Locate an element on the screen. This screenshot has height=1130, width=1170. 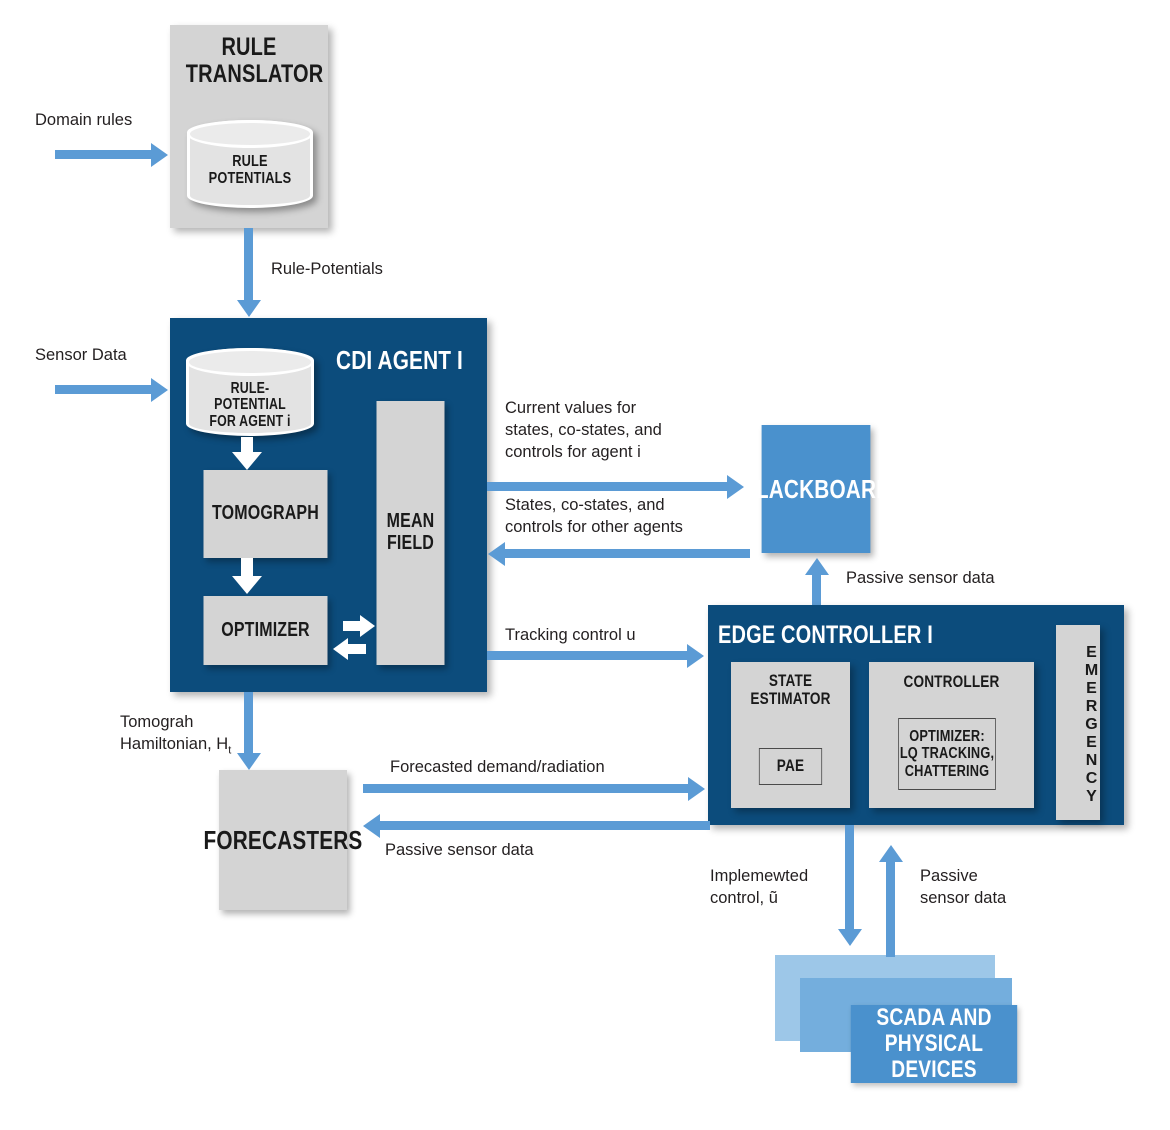
cylinder-to-tomograph-head is located at coordinates (247, 461).